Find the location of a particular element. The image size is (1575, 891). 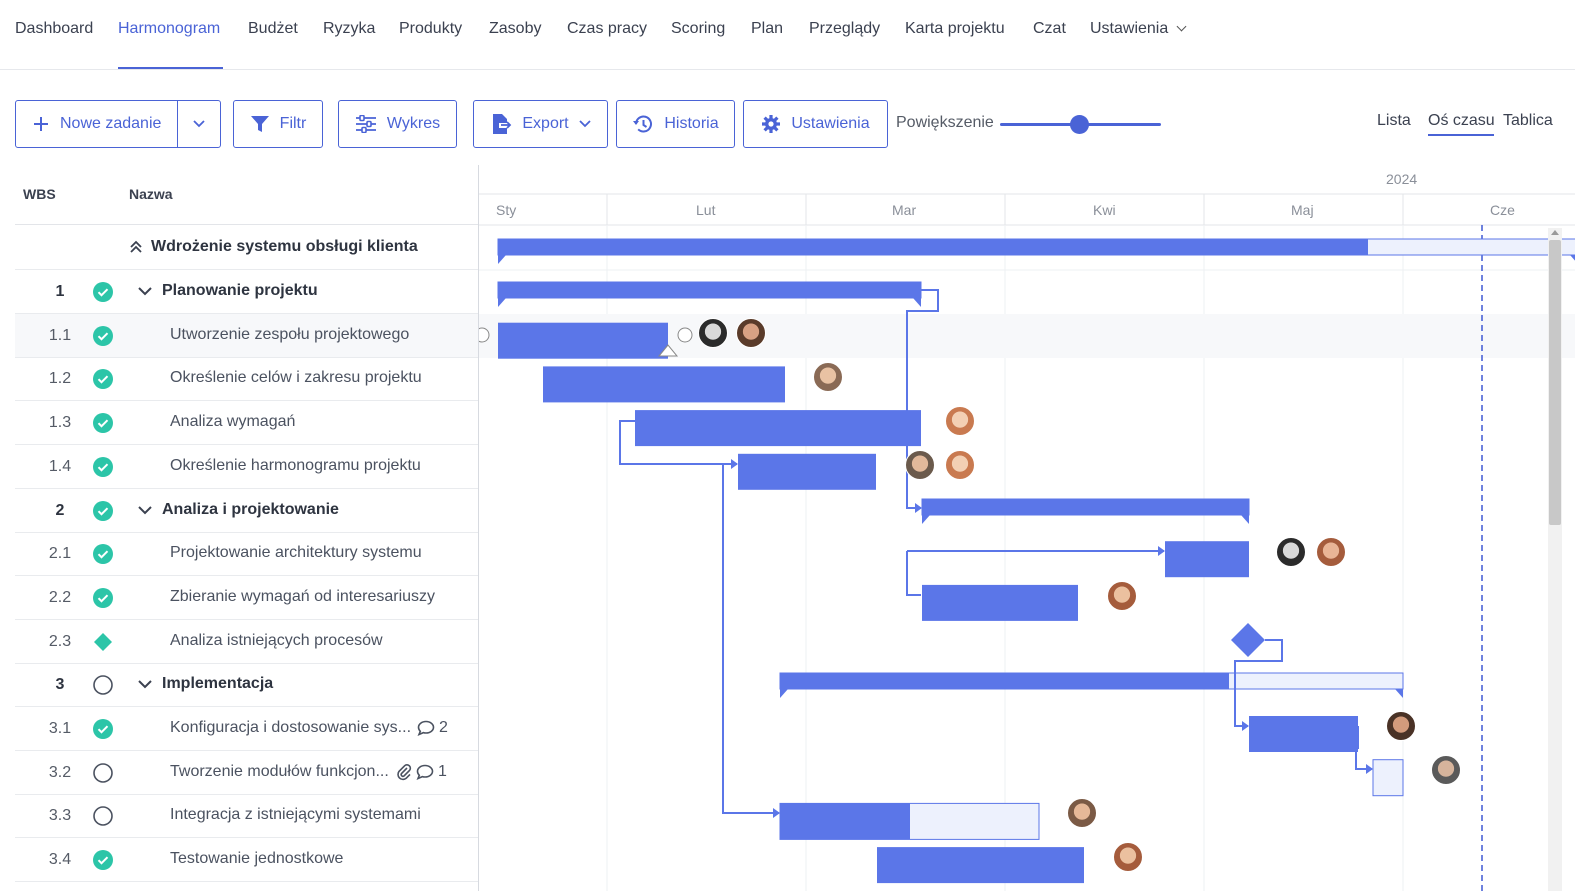

filter-button: Filtr is located at coordinates (278, 124).